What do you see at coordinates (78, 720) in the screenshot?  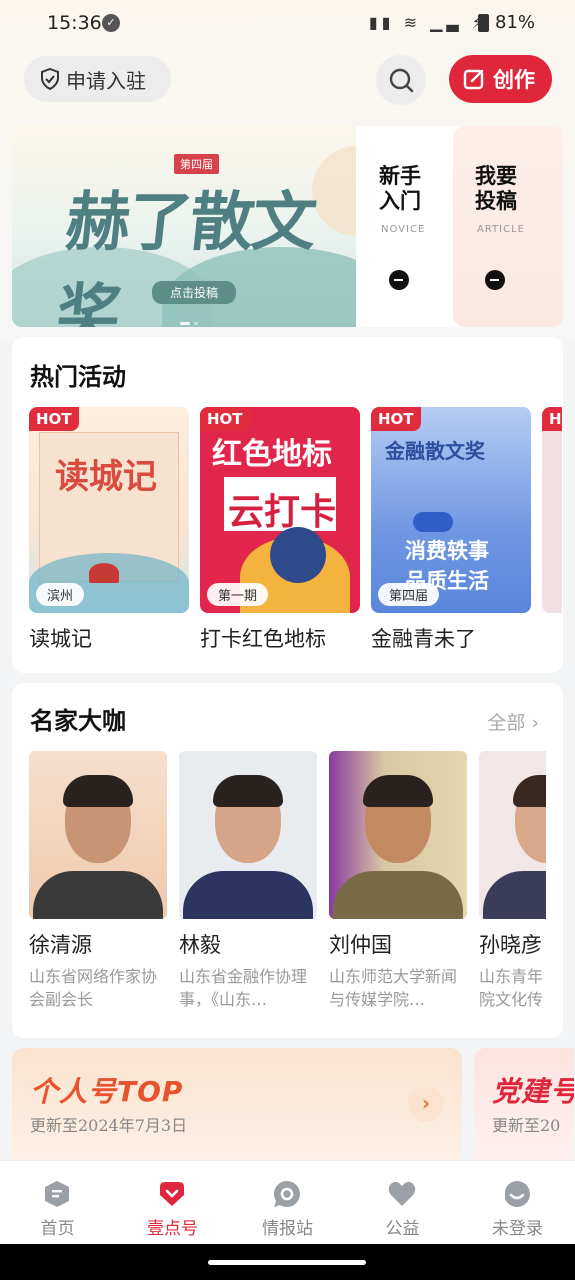 I see `section-title: 名家大咖` at bounding box center [78, 720].